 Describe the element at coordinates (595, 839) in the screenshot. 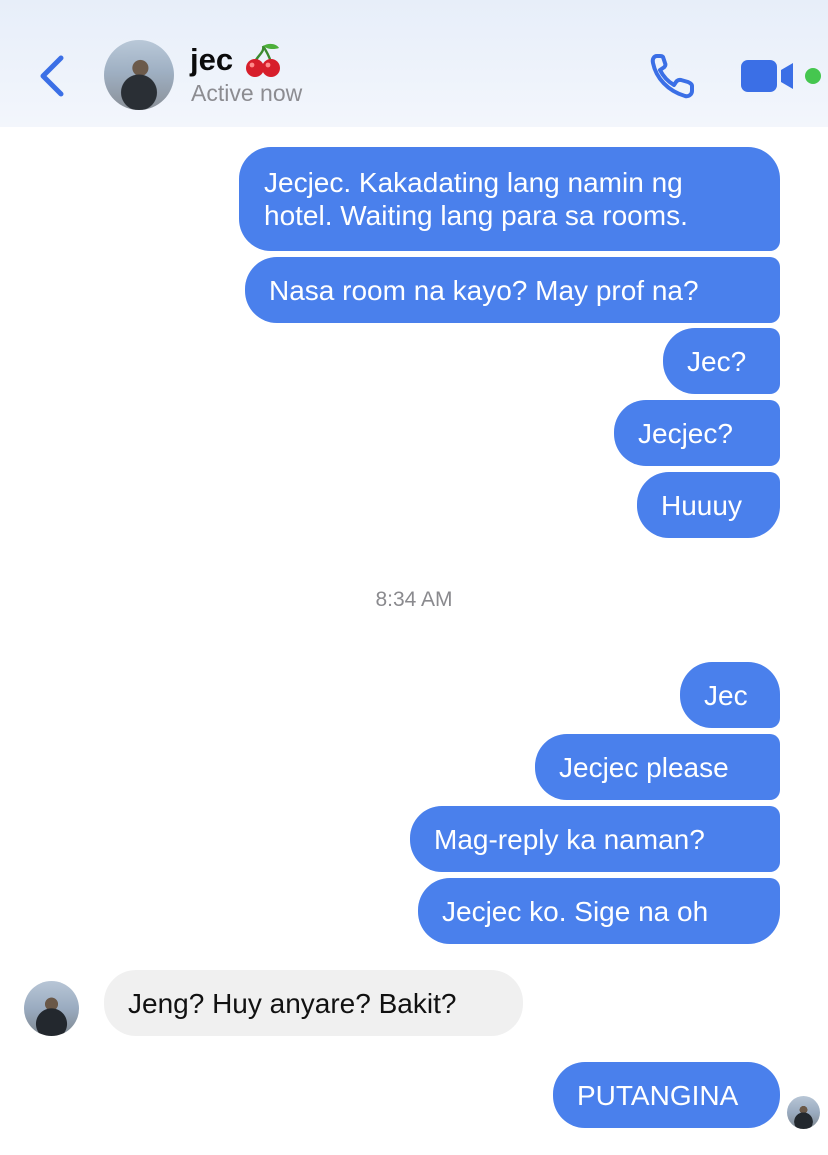

I see `outgoing-message: Mag-reply ka naman?` at that location.